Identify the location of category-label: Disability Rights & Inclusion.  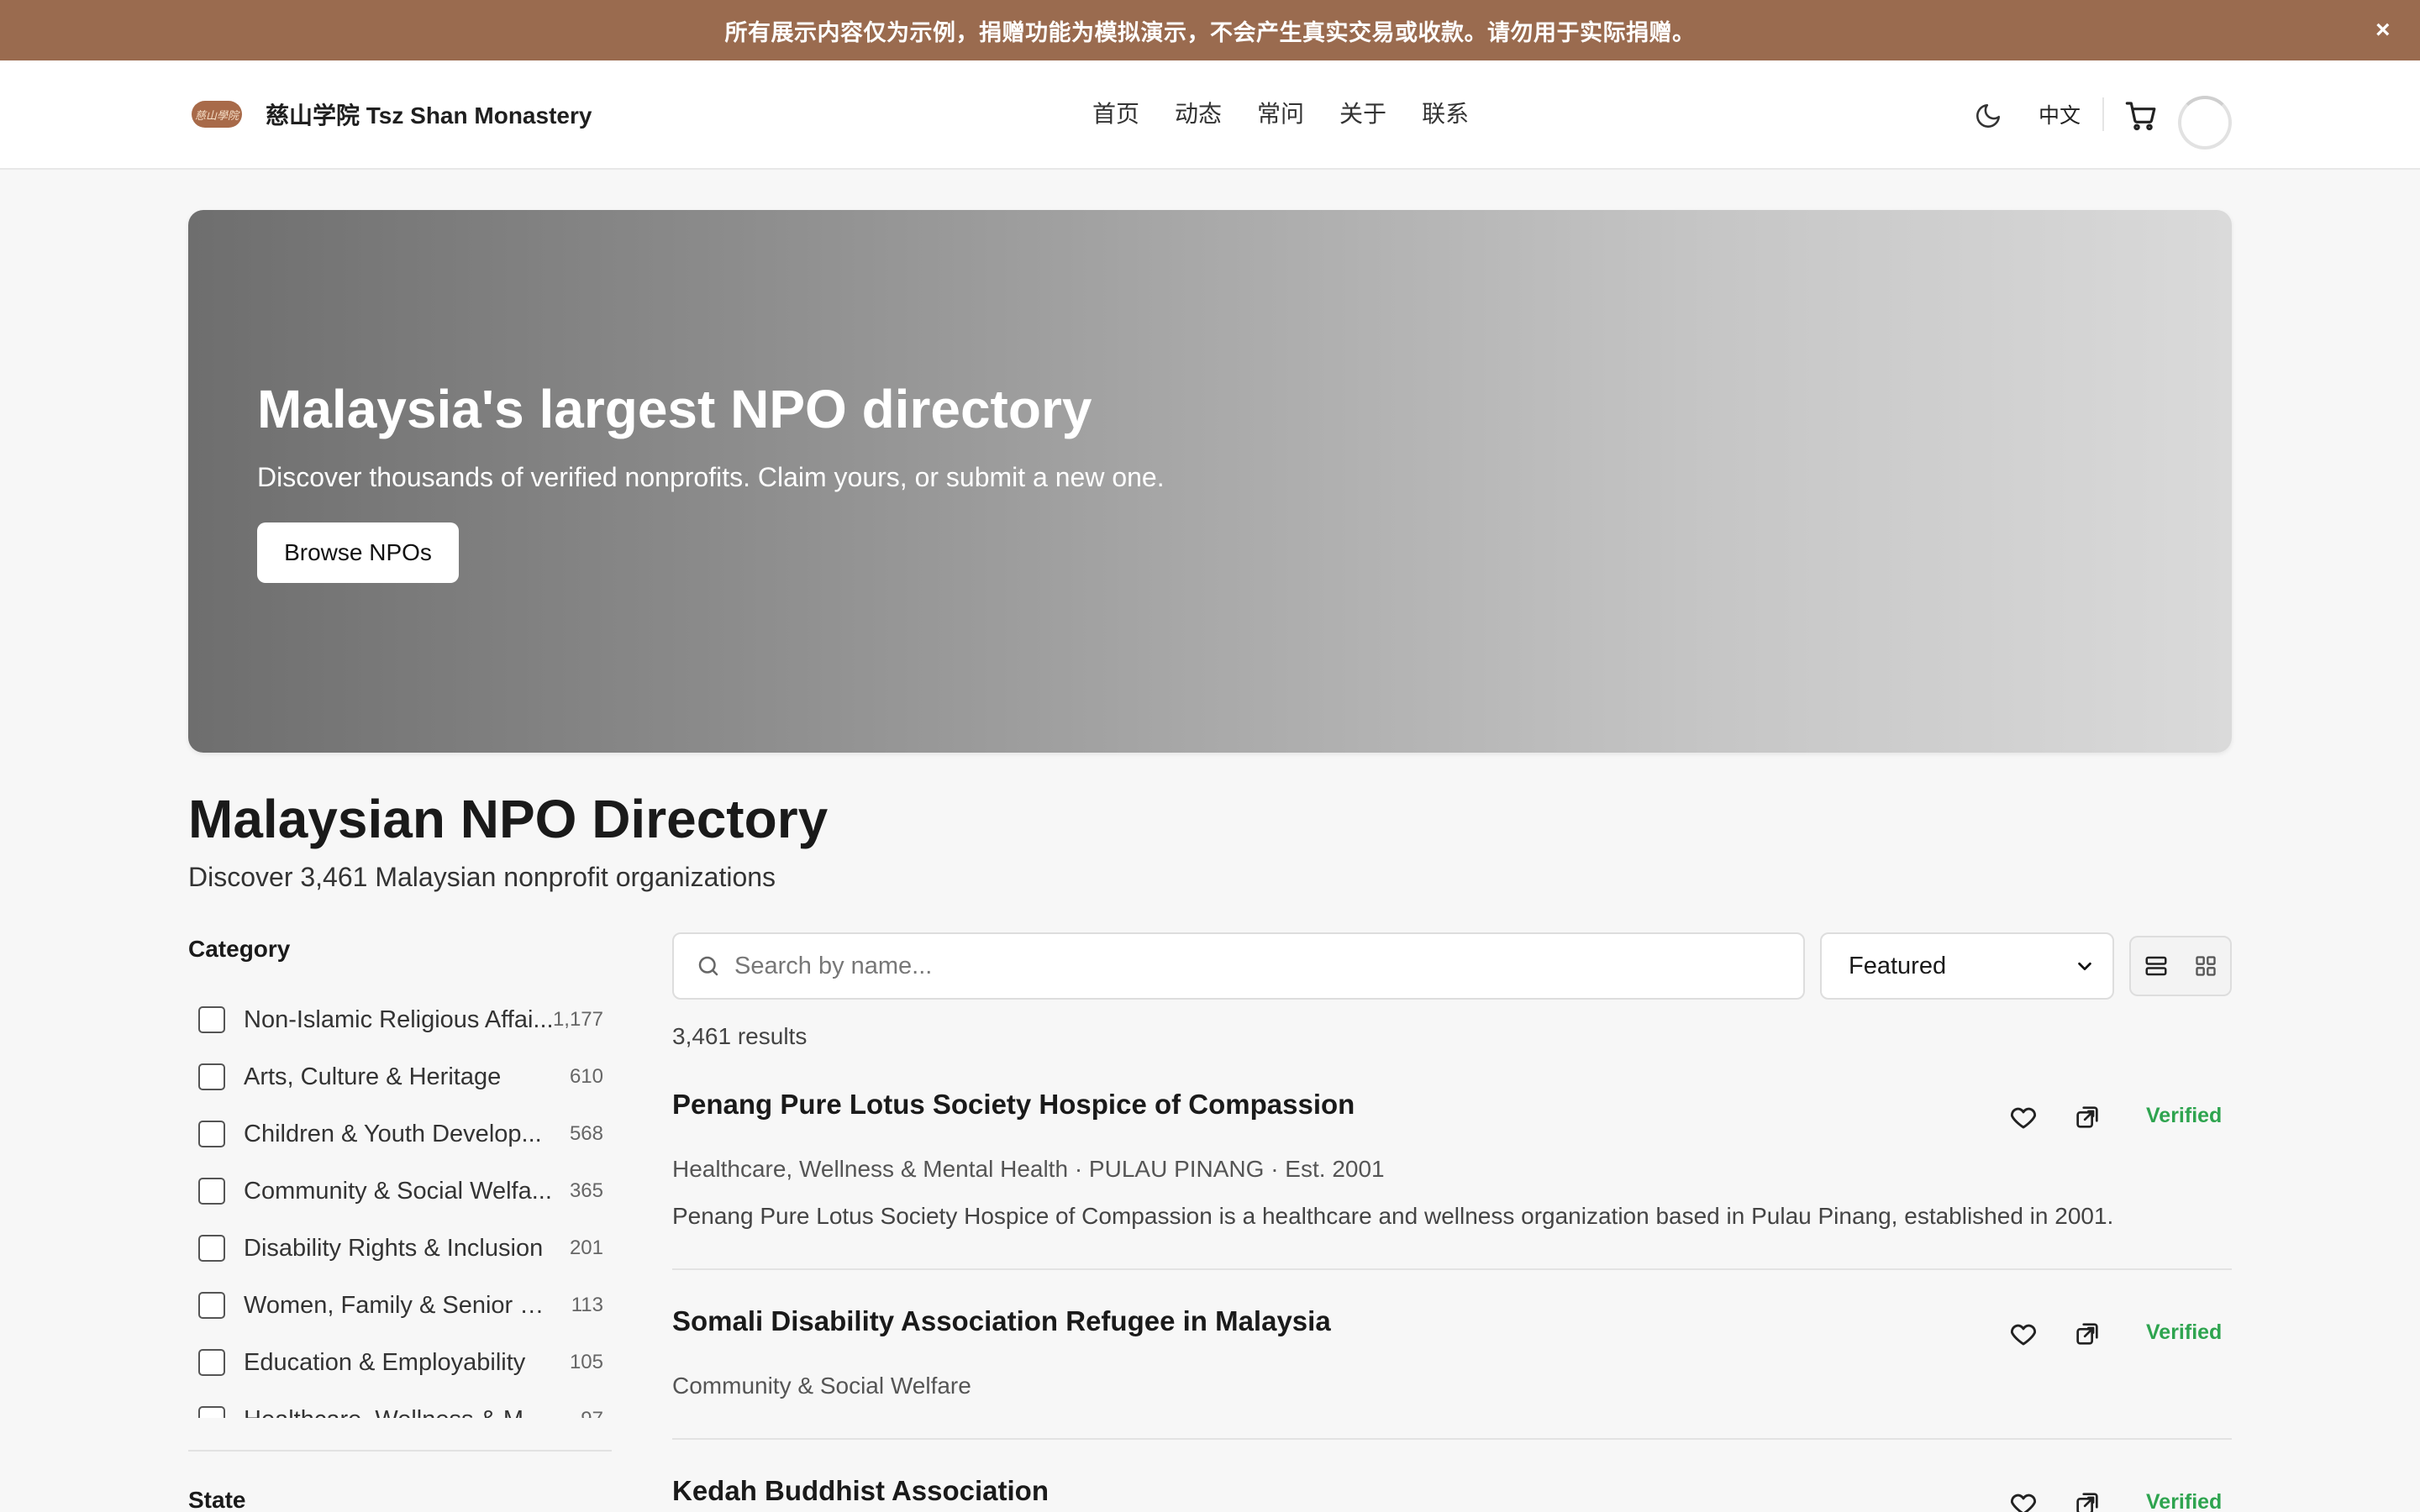
(394, 1248).